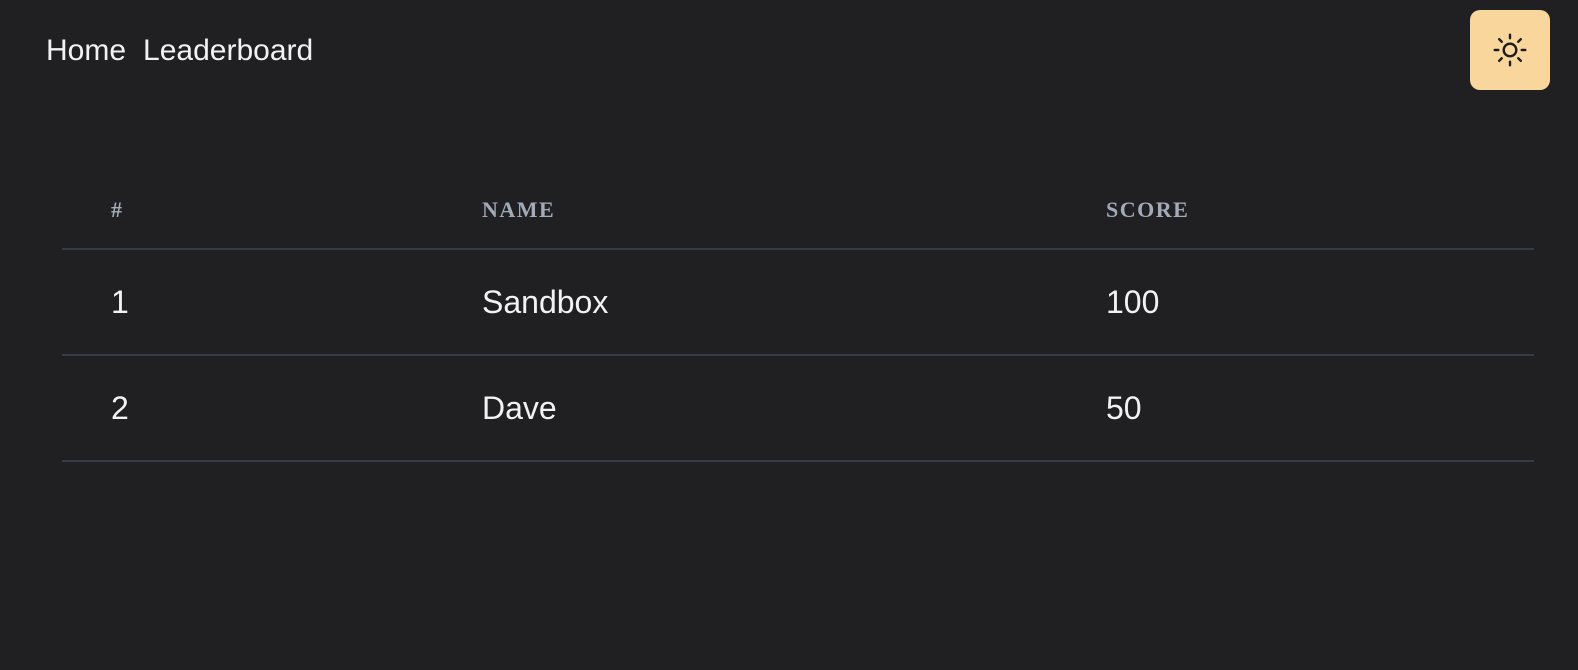  Describe the element at coordinates (1320, 302) in the screenshot. I see `score-cell: 100` at that location.